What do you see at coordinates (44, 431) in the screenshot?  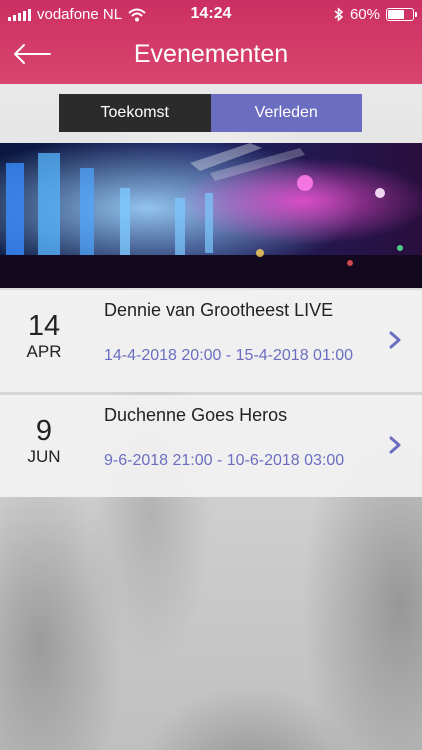 I see `event-day: 9` at bounding box center [44, 431].